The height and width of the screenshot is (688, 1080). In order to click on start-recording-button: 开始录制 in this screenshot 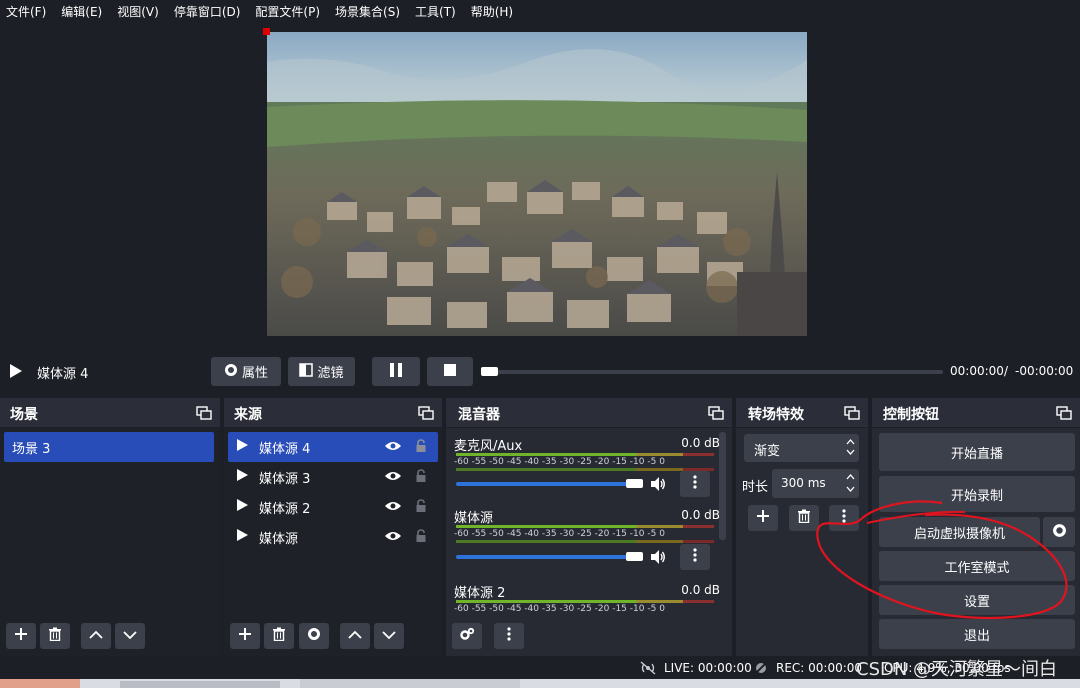, I will do `click(977, 494)`.